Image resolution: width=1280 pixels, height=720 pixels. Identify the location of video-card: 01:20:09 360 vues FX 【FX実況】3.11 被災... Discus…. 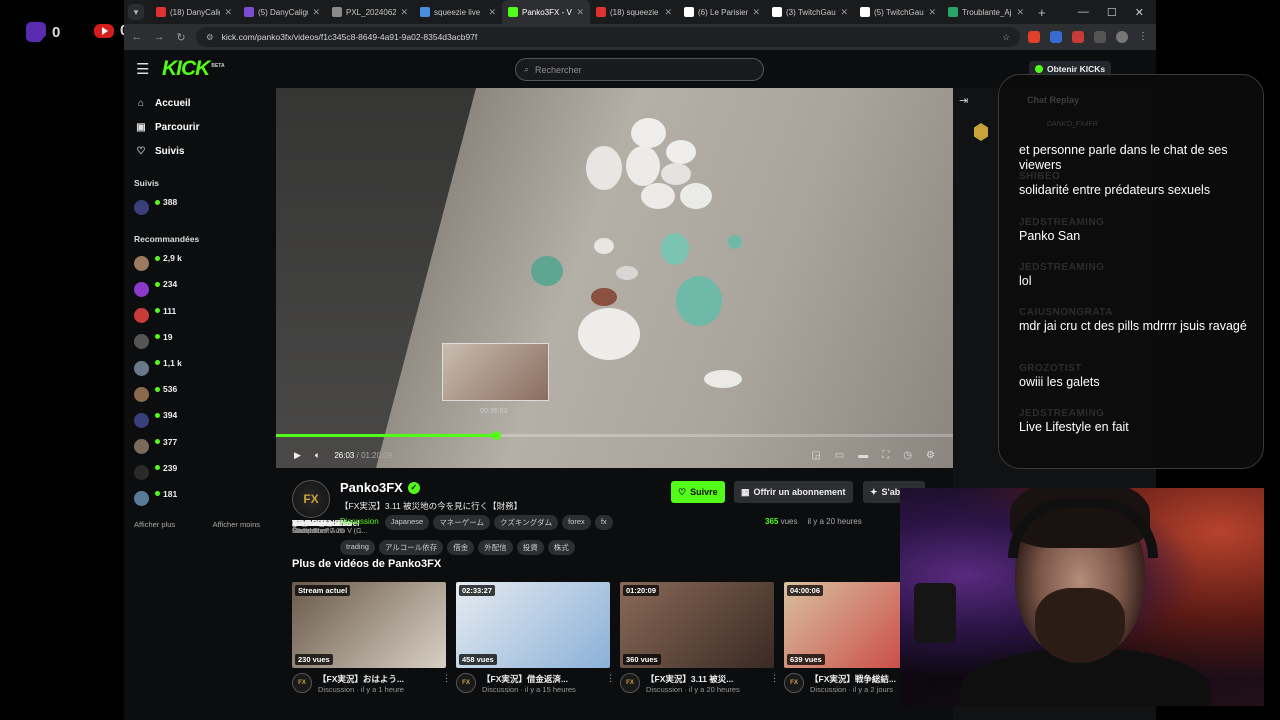
(699, 638).